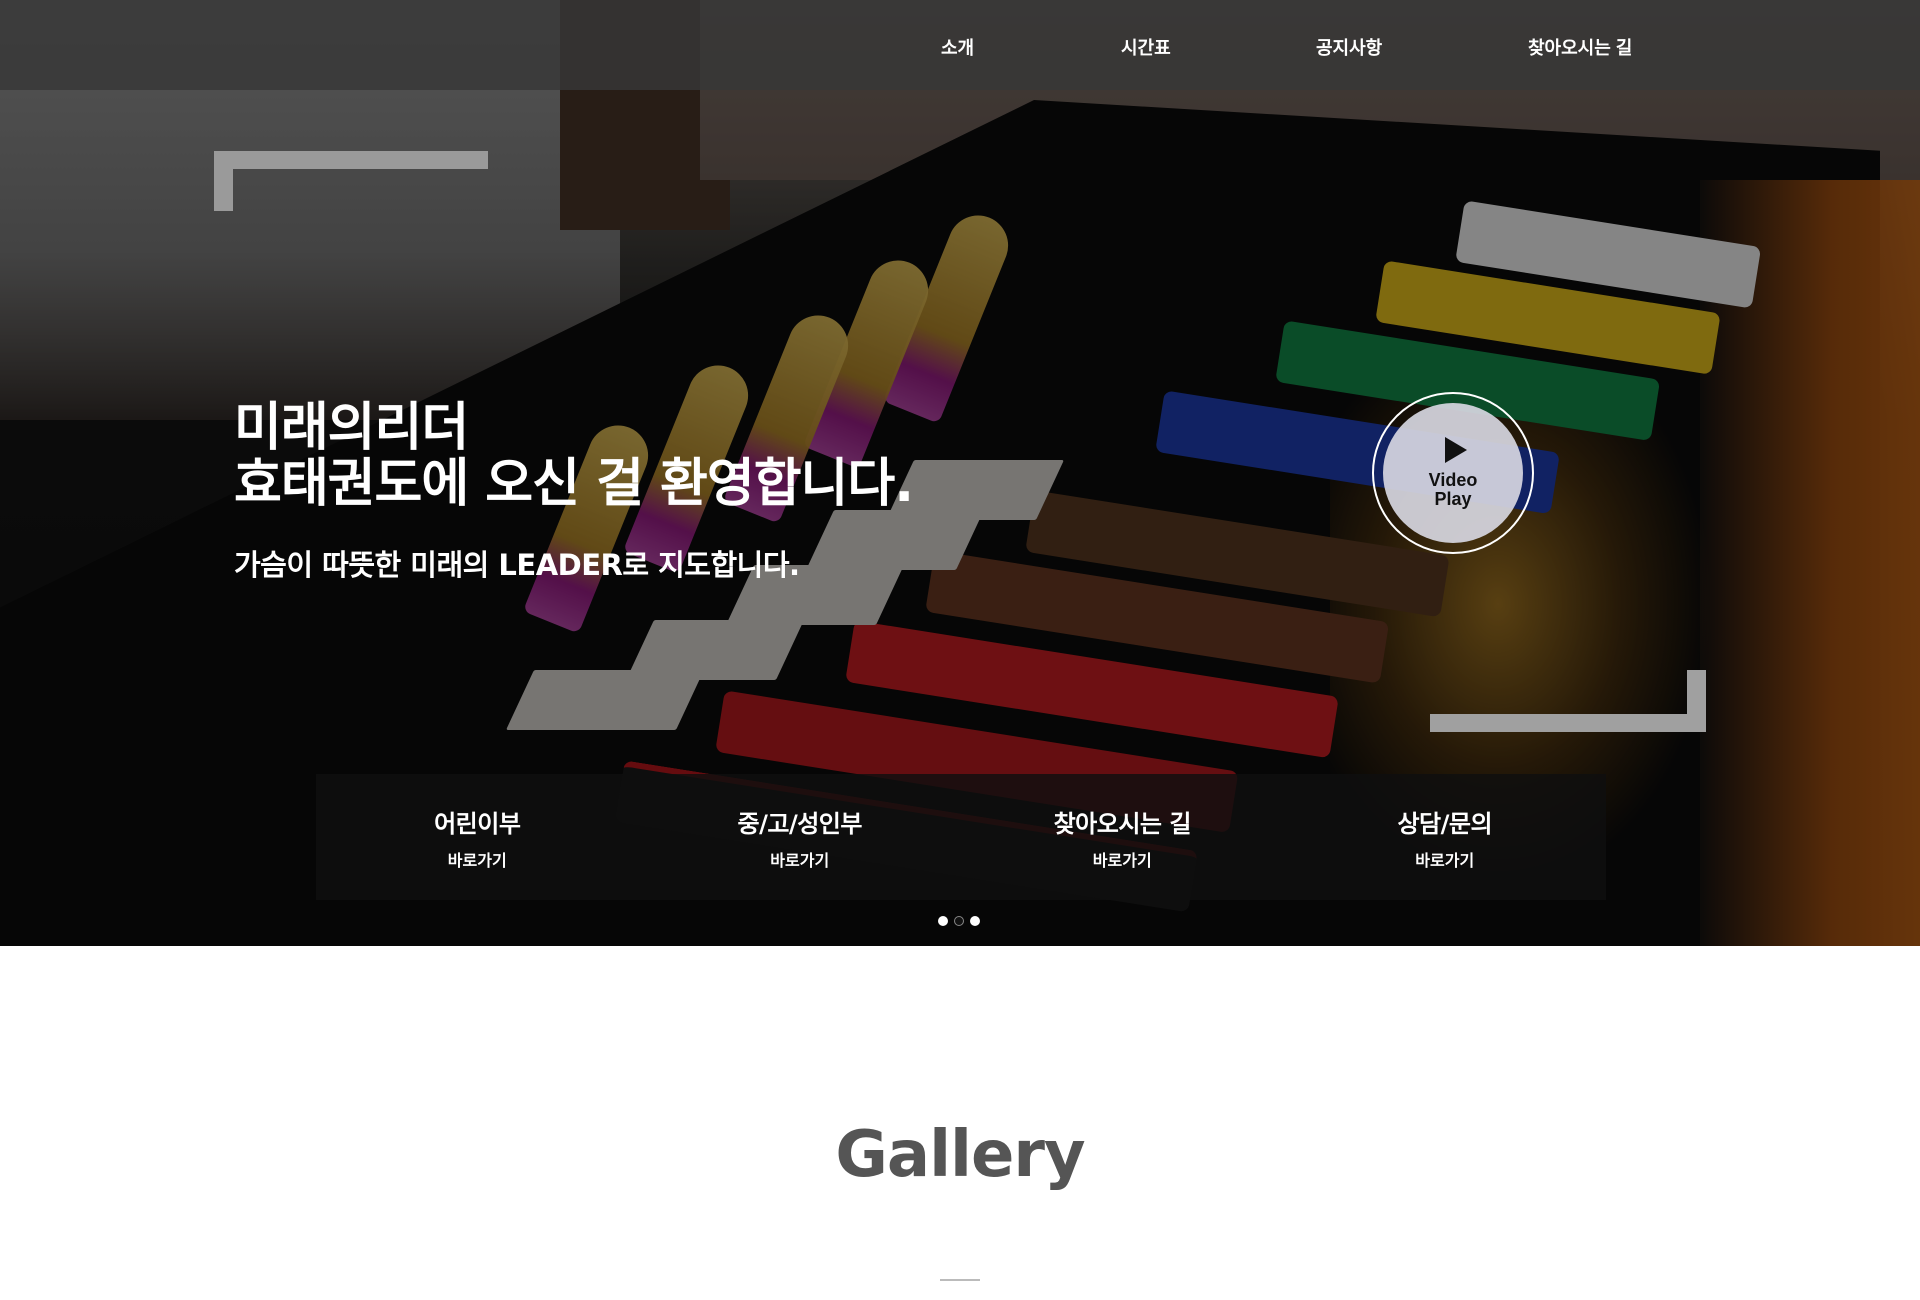  I want to click on quick-link-title: 찾아오시는 길, so click(1122, 823).